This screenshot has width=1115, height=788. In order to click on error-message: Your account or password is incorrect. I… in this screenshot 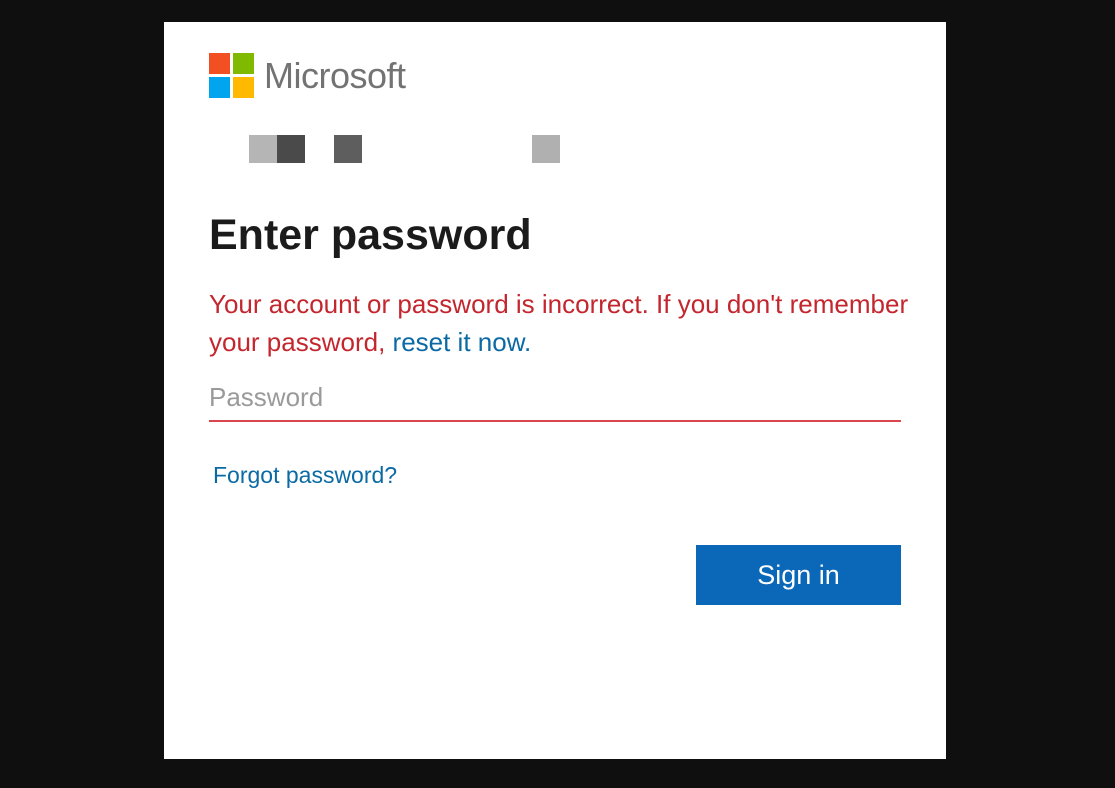, I will do `click(559, 323)`.